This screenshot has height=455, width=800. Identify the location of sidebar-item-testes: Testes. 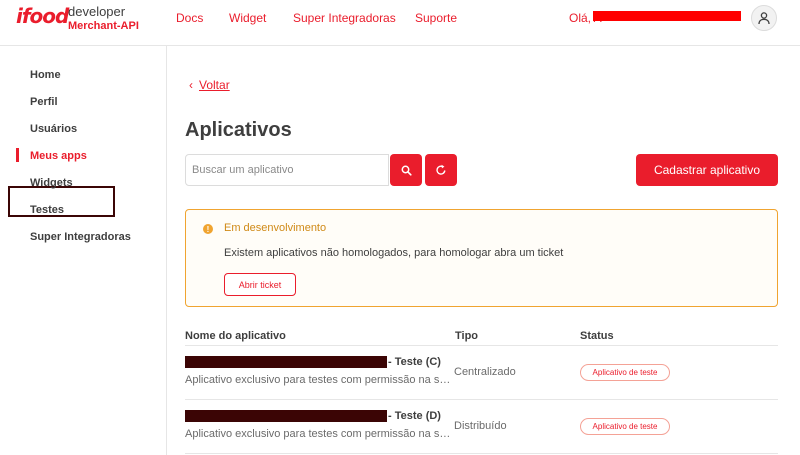
(47, 210).